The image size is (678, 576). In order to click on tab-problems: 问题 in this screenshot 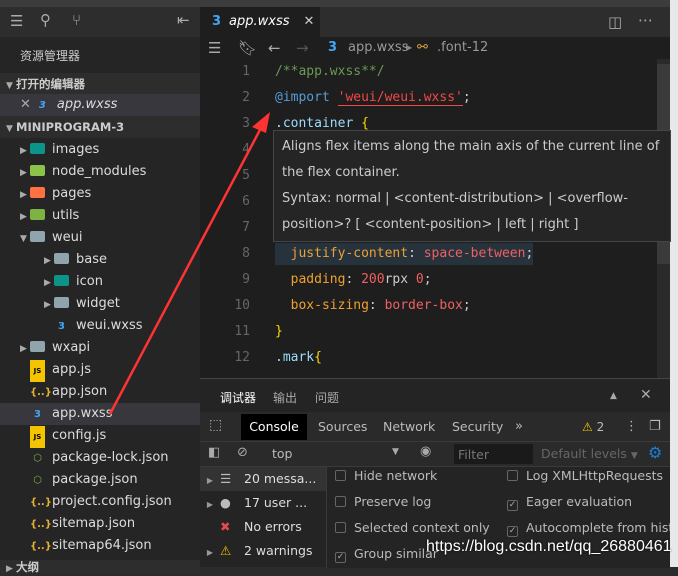, I will do `click(327, 397)`.